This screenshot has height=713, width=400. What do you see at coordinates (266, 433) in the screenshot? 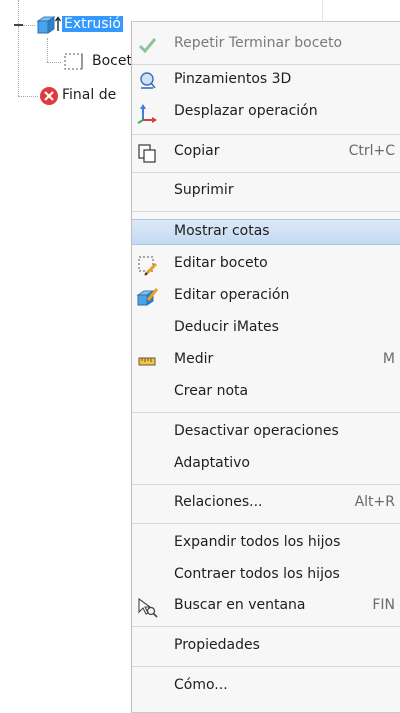
I see `menu-item-disable-features: Desactivar operaciones` at bounding box center [266, 433].